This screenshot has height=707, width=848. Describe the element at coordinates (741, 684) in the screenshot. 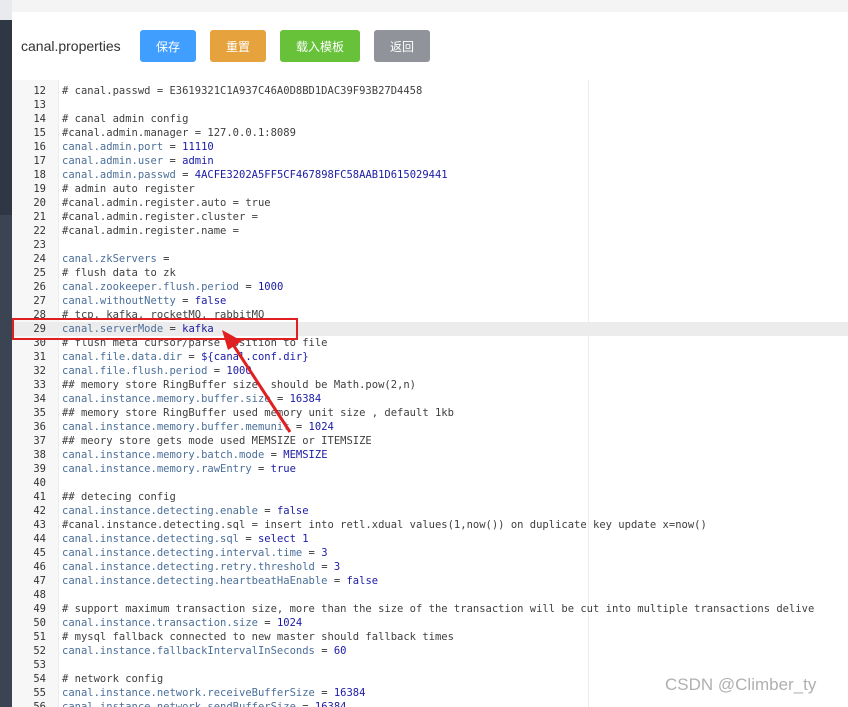

I see `watermark: CSDN @Climber_ty` at that location.